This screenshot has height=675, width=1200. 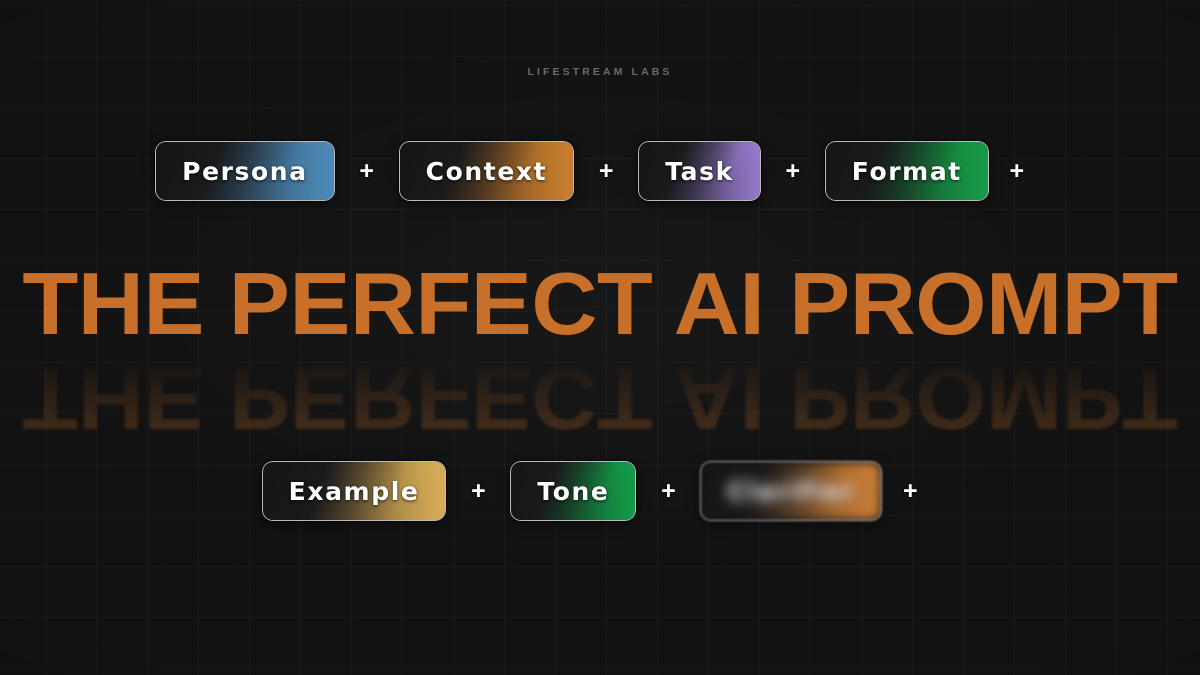 I want to click on prompt-component-pill: Format, so click(x=906, y=171).